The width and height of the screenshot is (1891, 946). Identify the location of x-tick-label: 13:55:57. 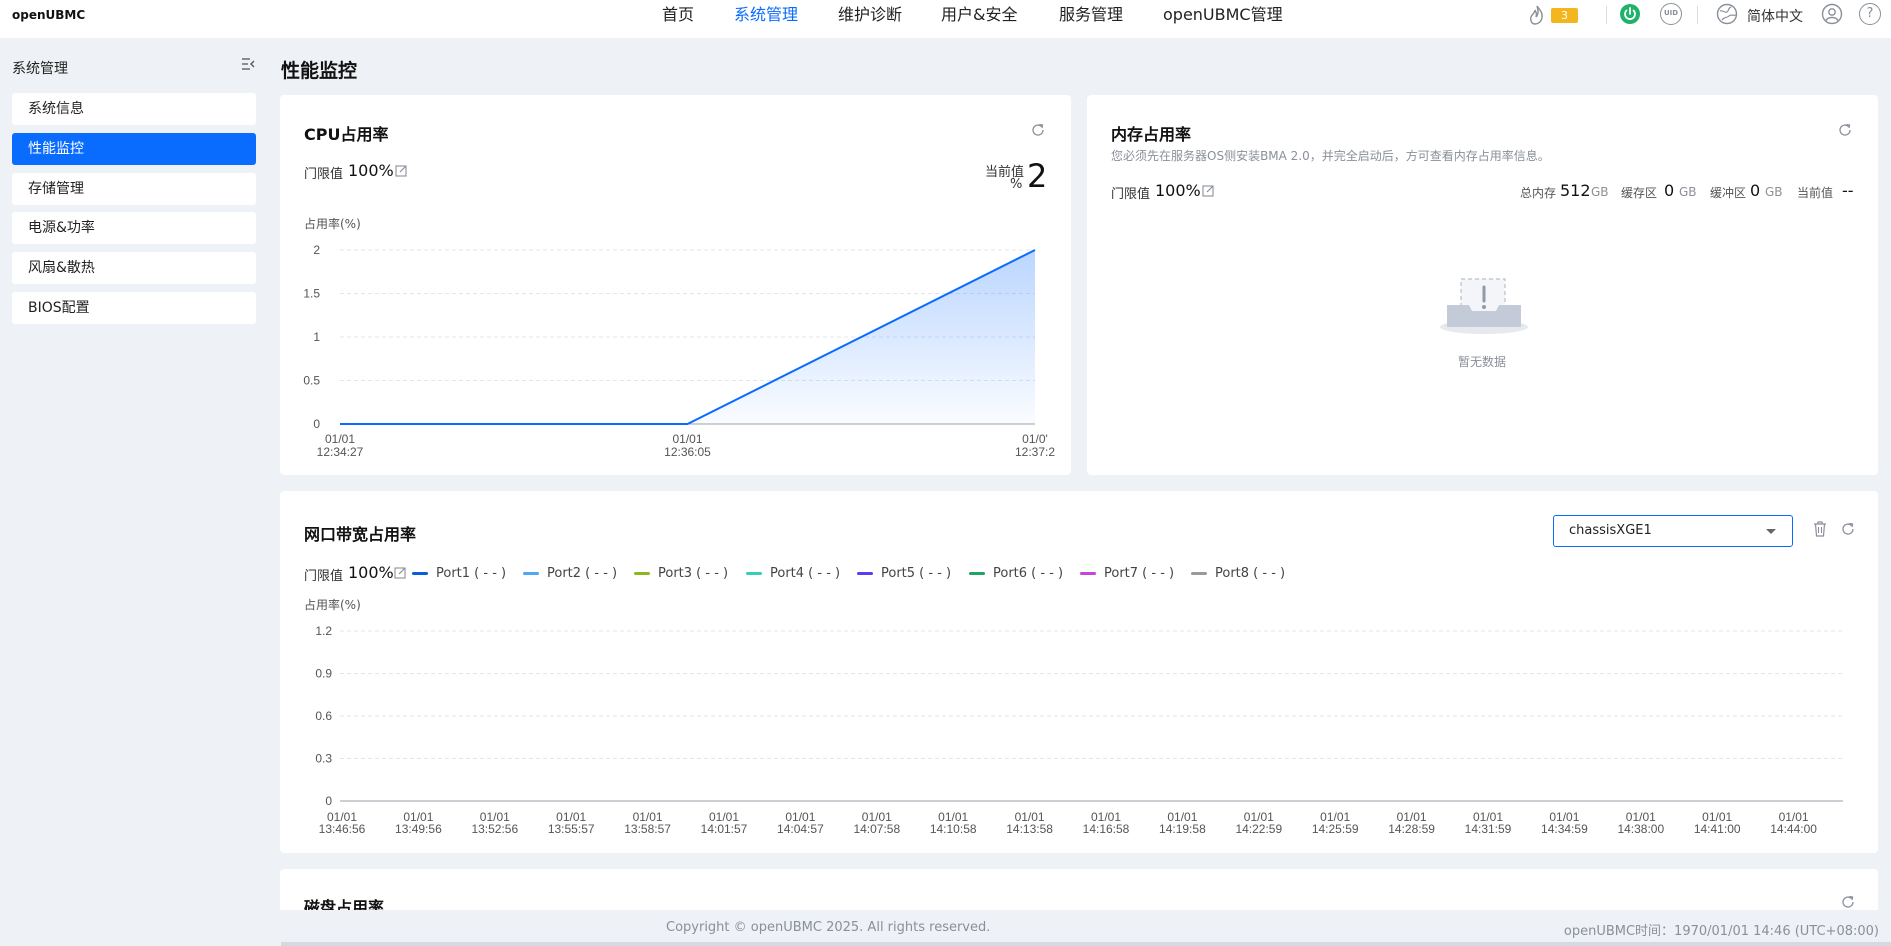
(571, 829).